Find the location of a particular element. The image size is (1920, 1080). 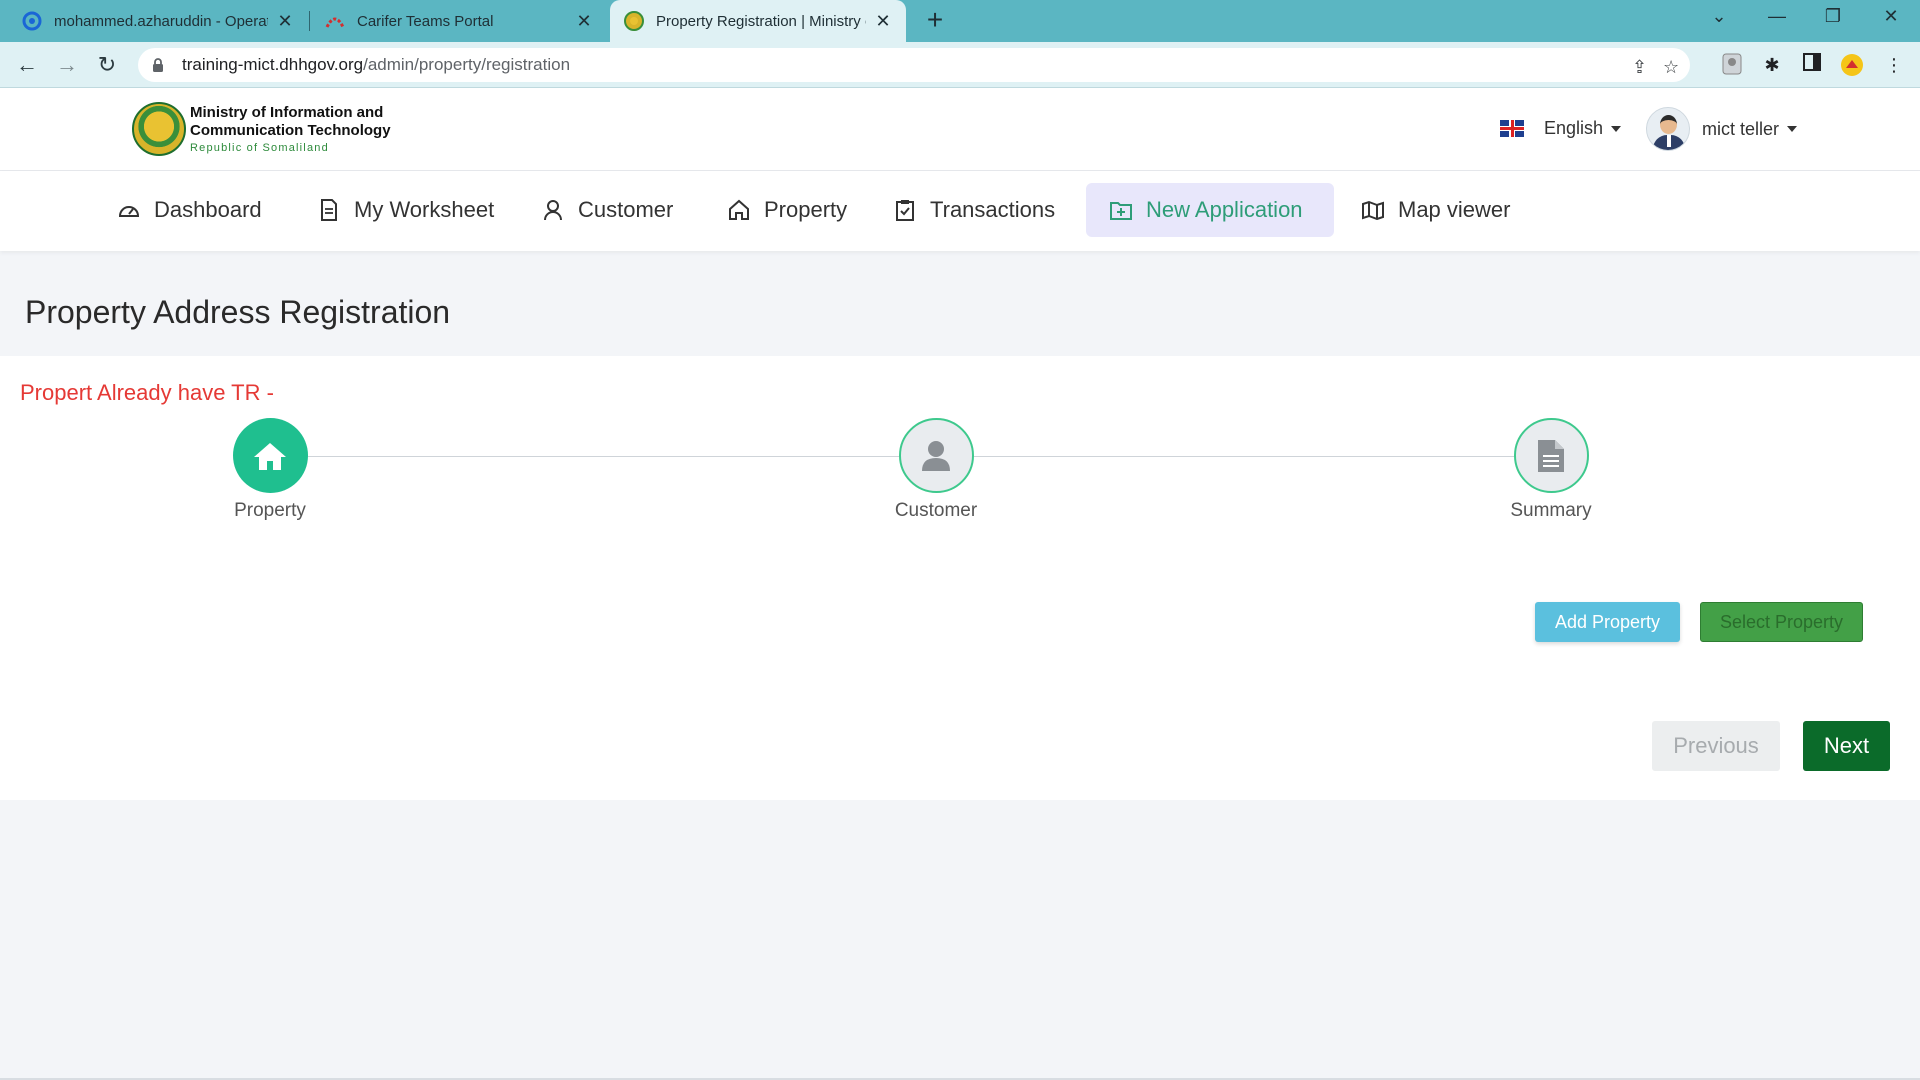

logo-line-1: Ministry of Information and is located at coordinates (287, 112).